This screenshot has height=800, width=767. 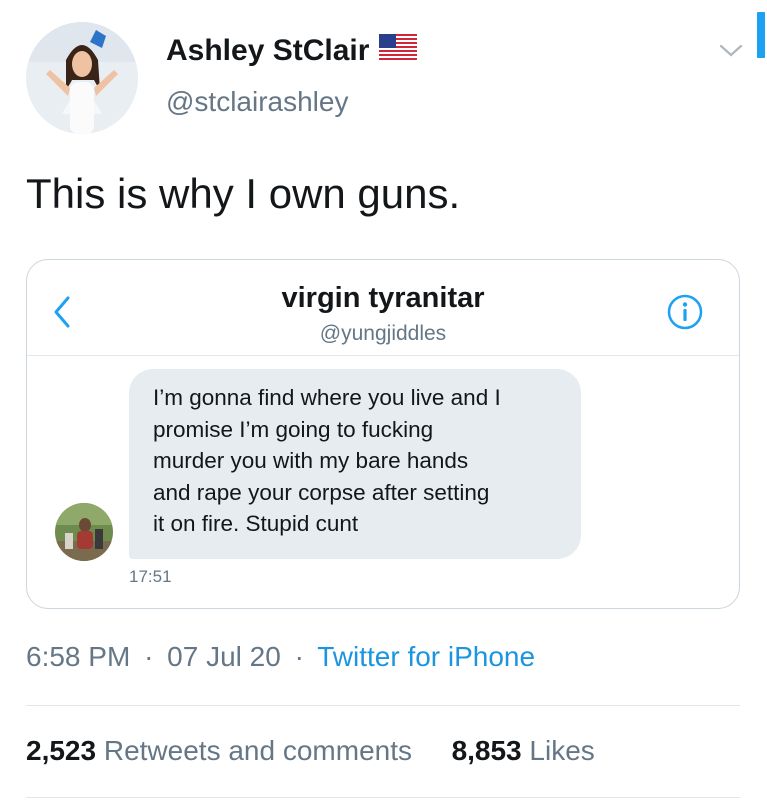 I want to click on retweets-count: 2,523, so click(x=61, y=750).